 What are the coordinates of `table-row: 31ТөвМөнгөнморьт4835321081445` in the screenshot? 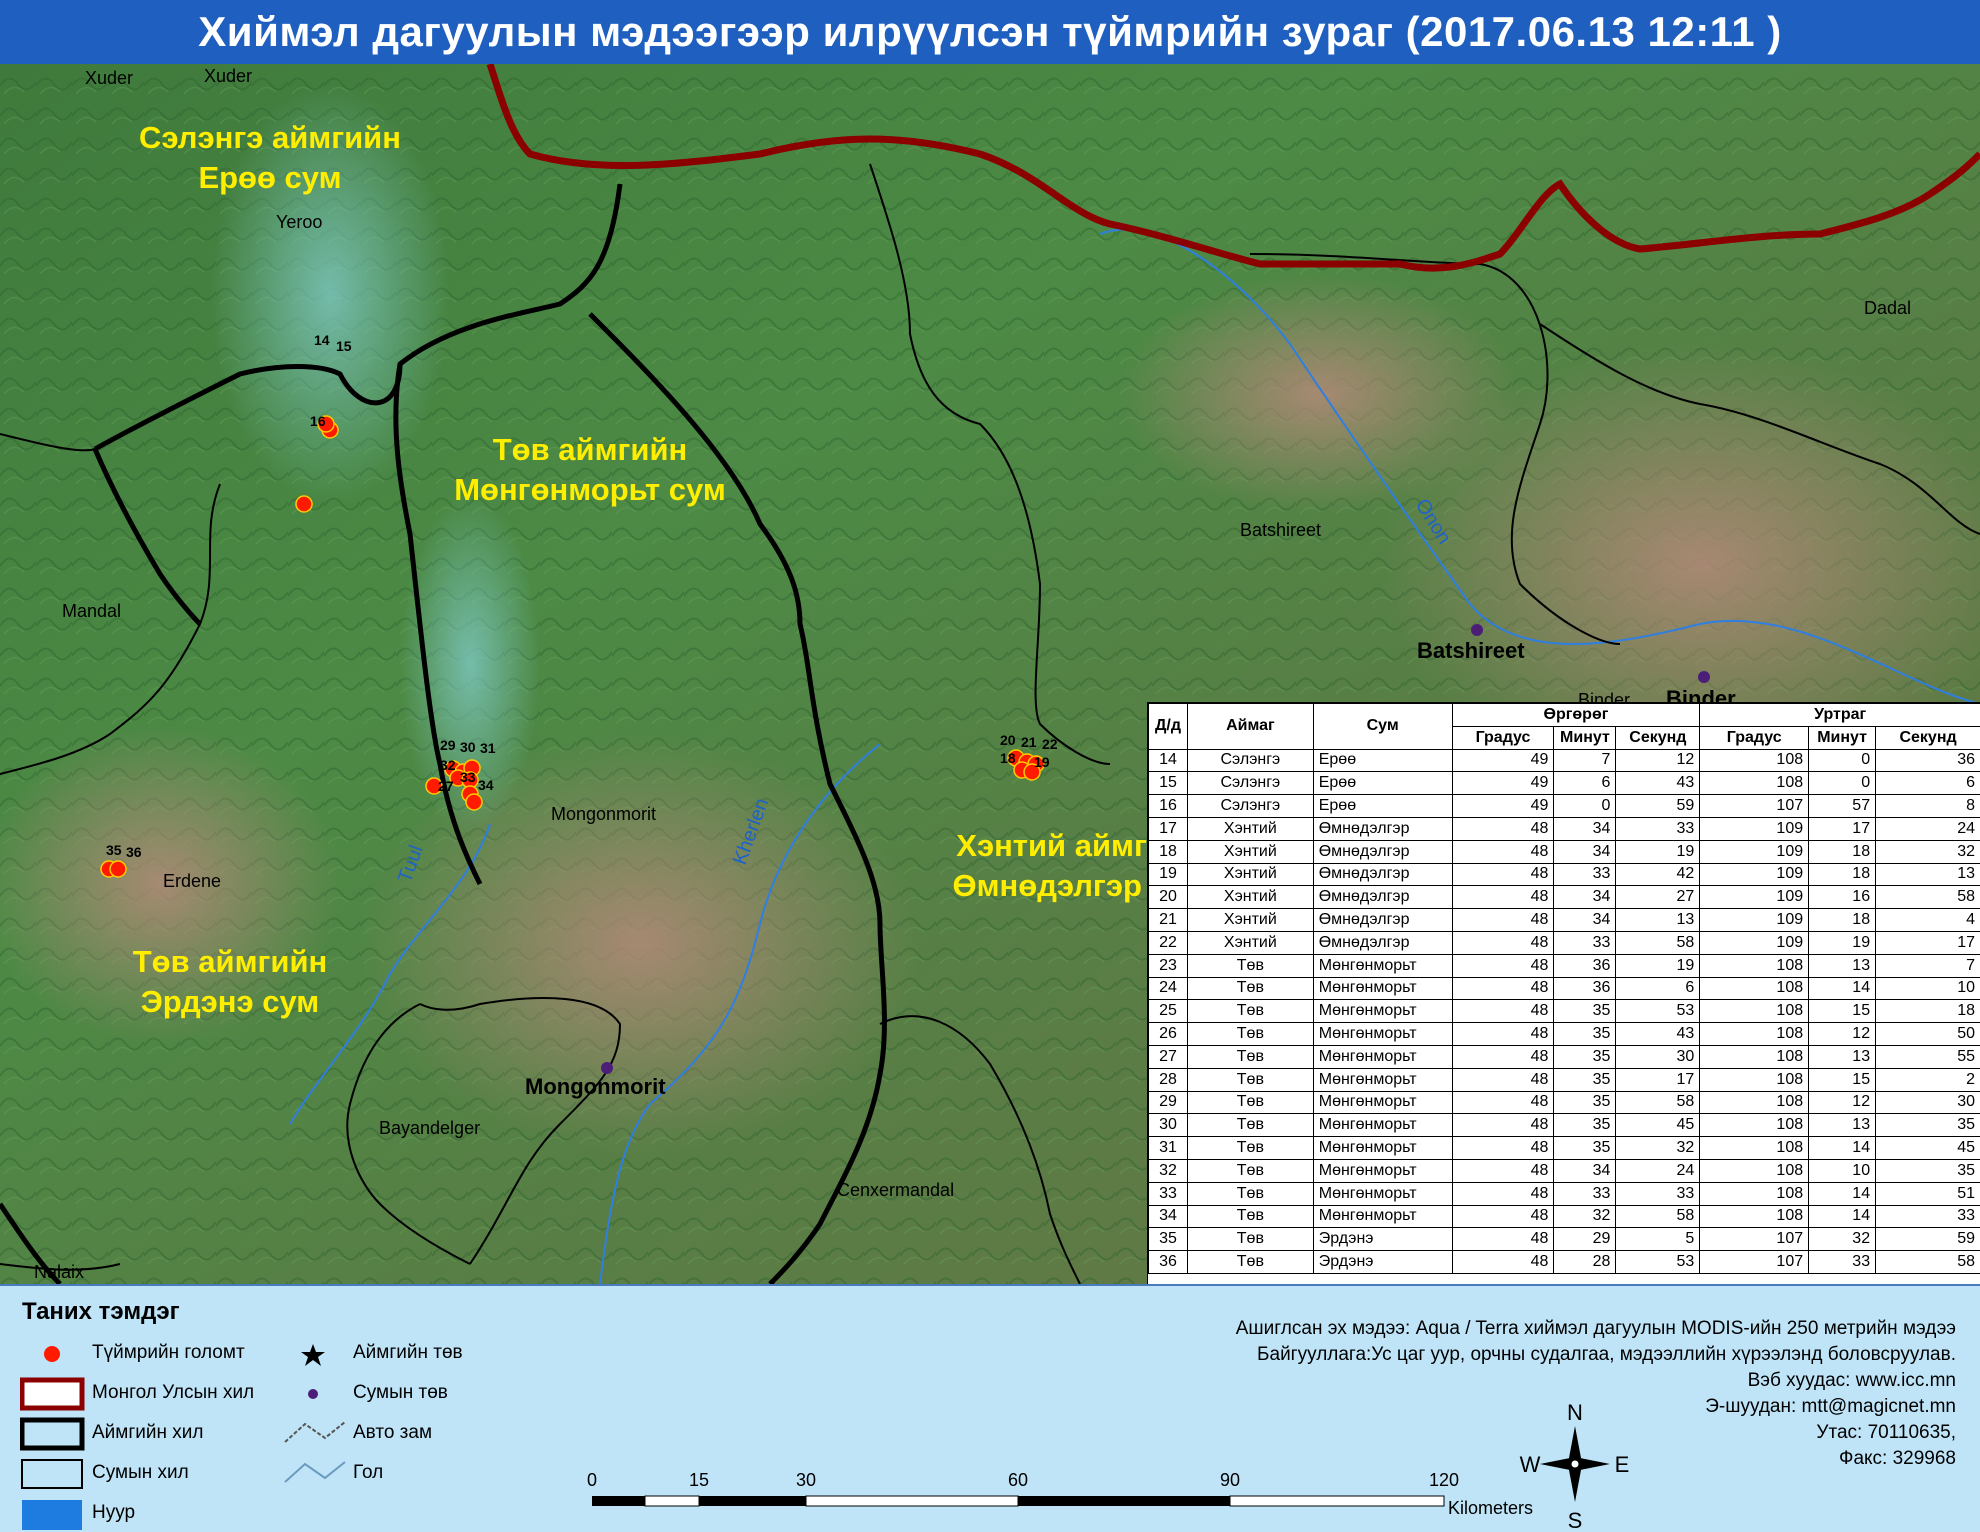 It's located at (1564, 1148).